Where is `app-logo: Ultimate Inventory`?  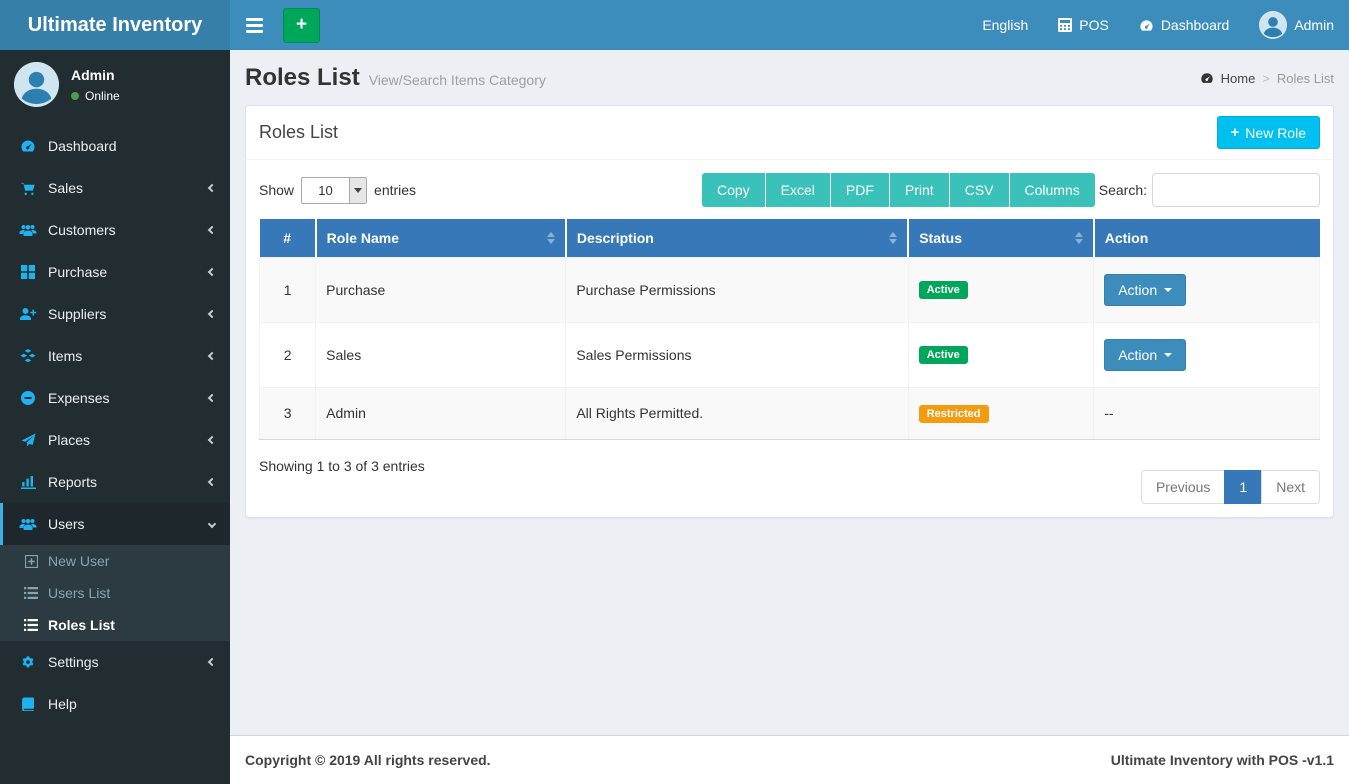
app-logo: Ultimate Inventory is located at coordinates (115, 25).